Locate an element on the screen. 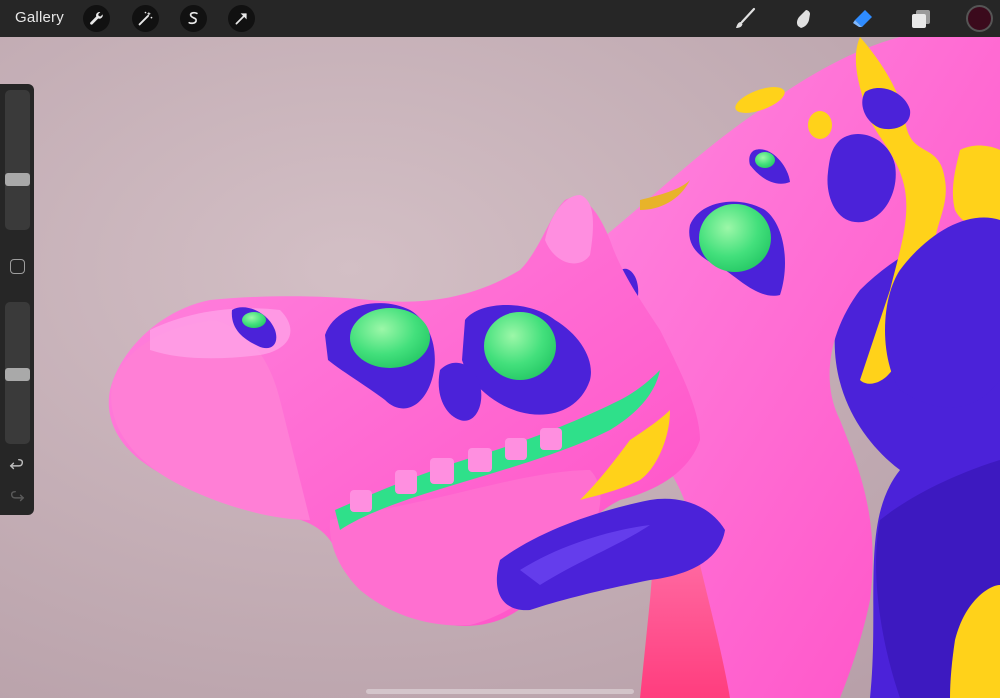 This screenshot has width=1000, height=698. gallery-button: Gallery is located at coordinates (39, 18).